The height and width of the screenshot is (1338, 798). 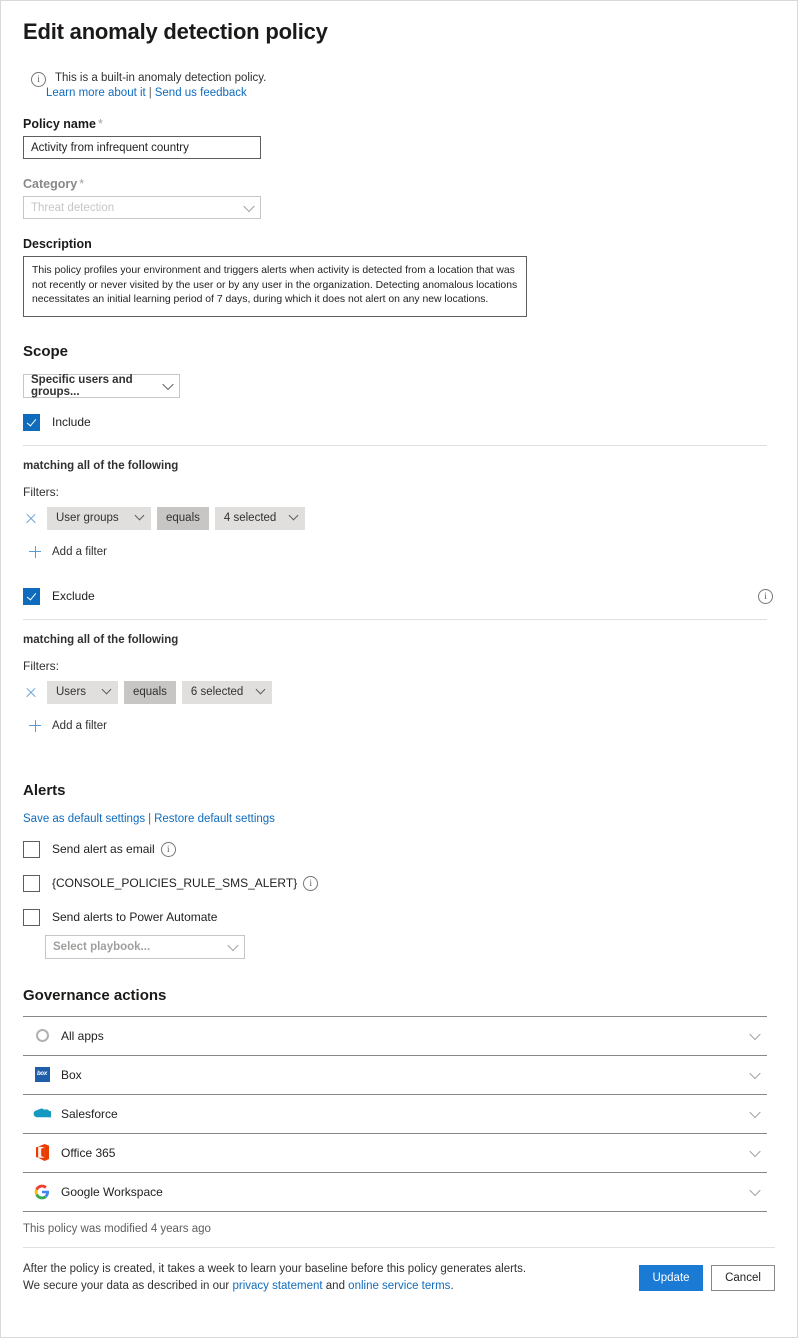 I want to click on save-default-settings-link: Save as default settings, so click(x=84, y=819).